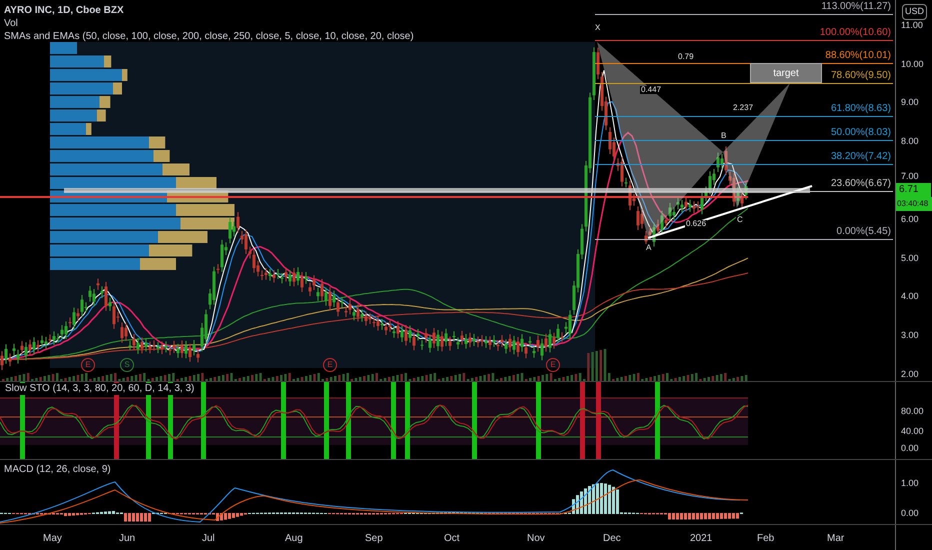  Describe the element at coordinates (860, 157) in the screenshot. I see `fib-level-label: 38.20%(7.42)` at that location.